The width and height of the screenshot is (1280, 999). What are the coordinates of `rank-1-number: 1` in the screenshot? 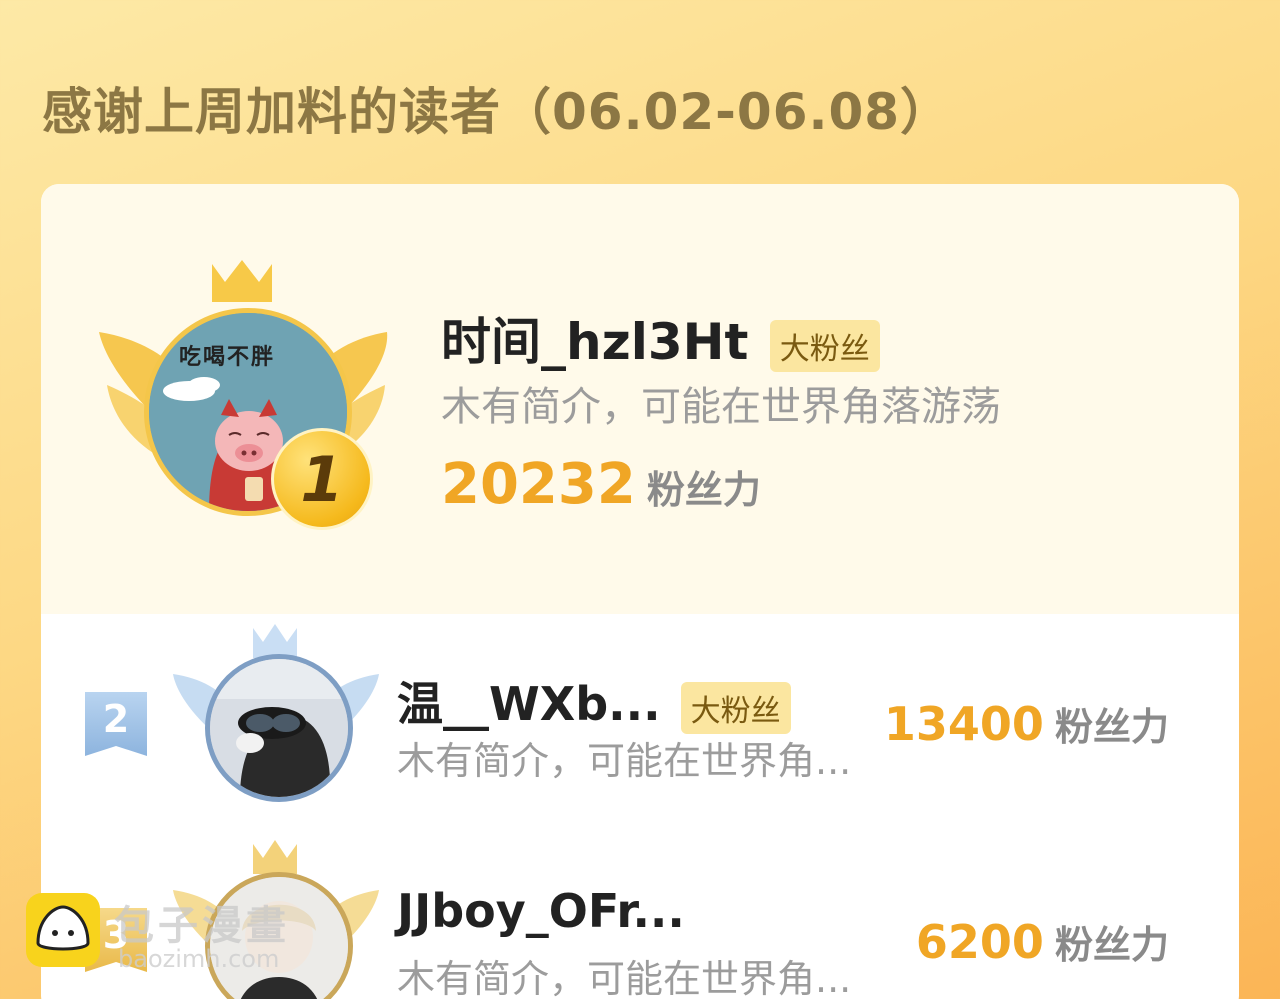 It's located at (322, 479).